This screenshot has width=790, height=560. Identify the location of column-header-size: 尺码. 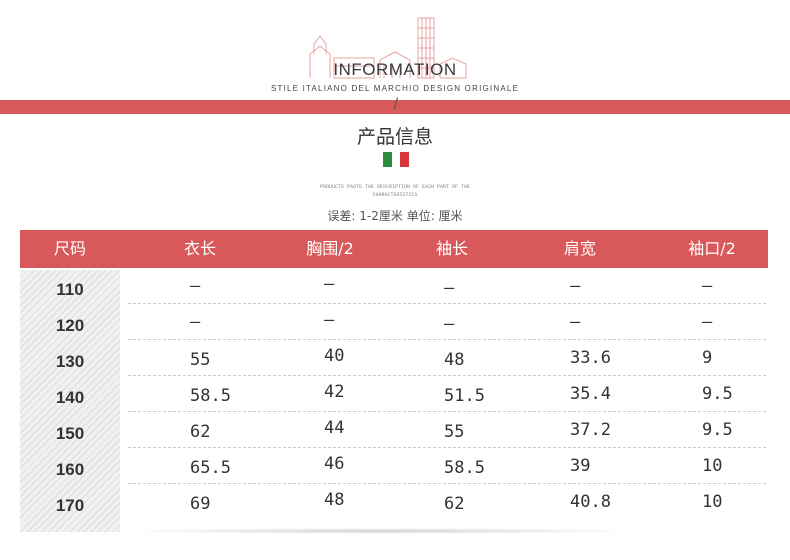
(69, 248).